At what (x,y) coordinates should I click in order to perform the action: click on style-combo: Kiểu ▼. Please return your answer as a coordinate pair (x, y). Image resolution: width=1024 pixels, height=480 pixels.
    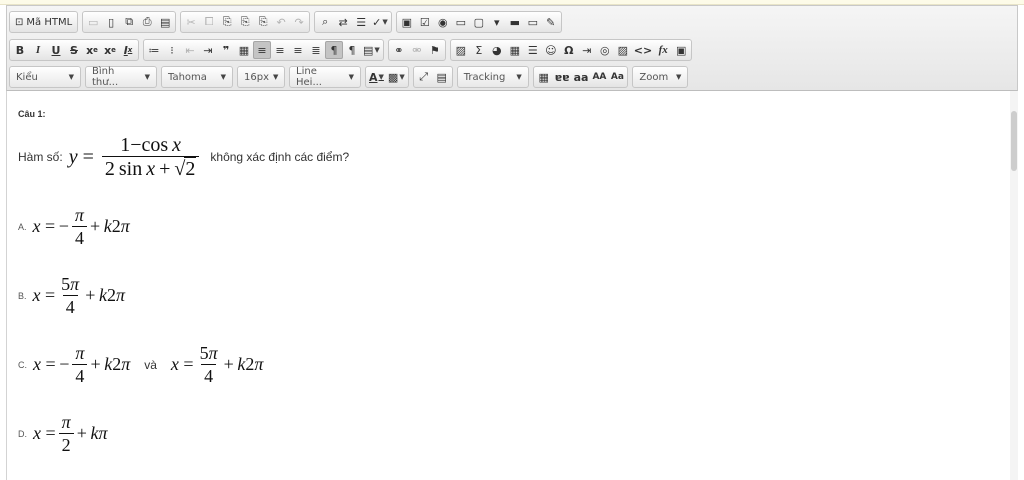
    Looking at the image, I should click on (45, 77).